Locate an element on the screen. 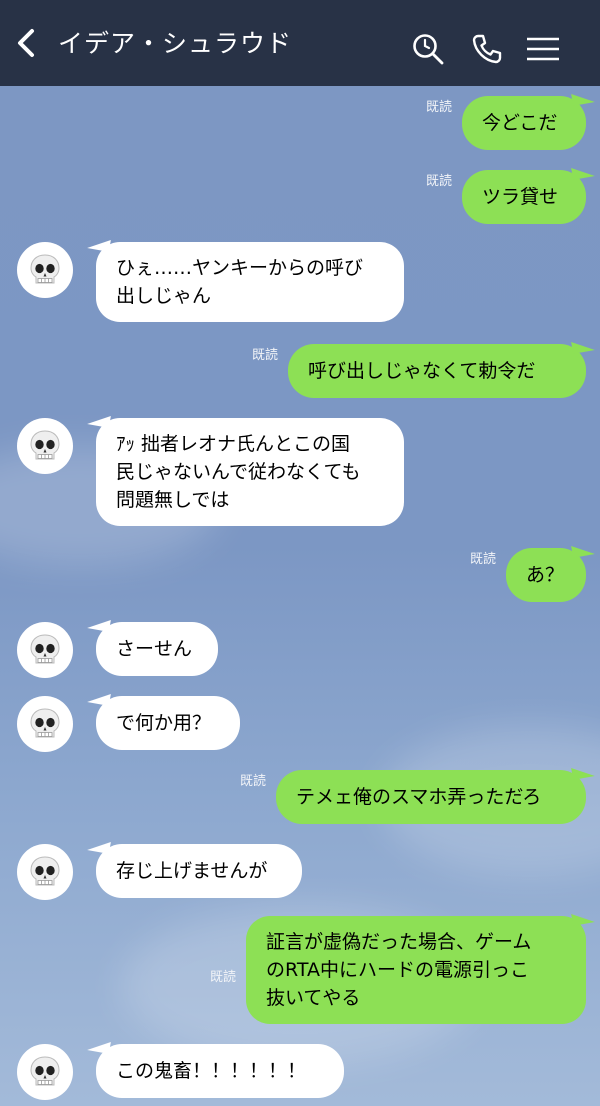 Image resolution: width=600 pixels, height=1106 pixels. chevron-left-icon is located at coordinates (27, 43).